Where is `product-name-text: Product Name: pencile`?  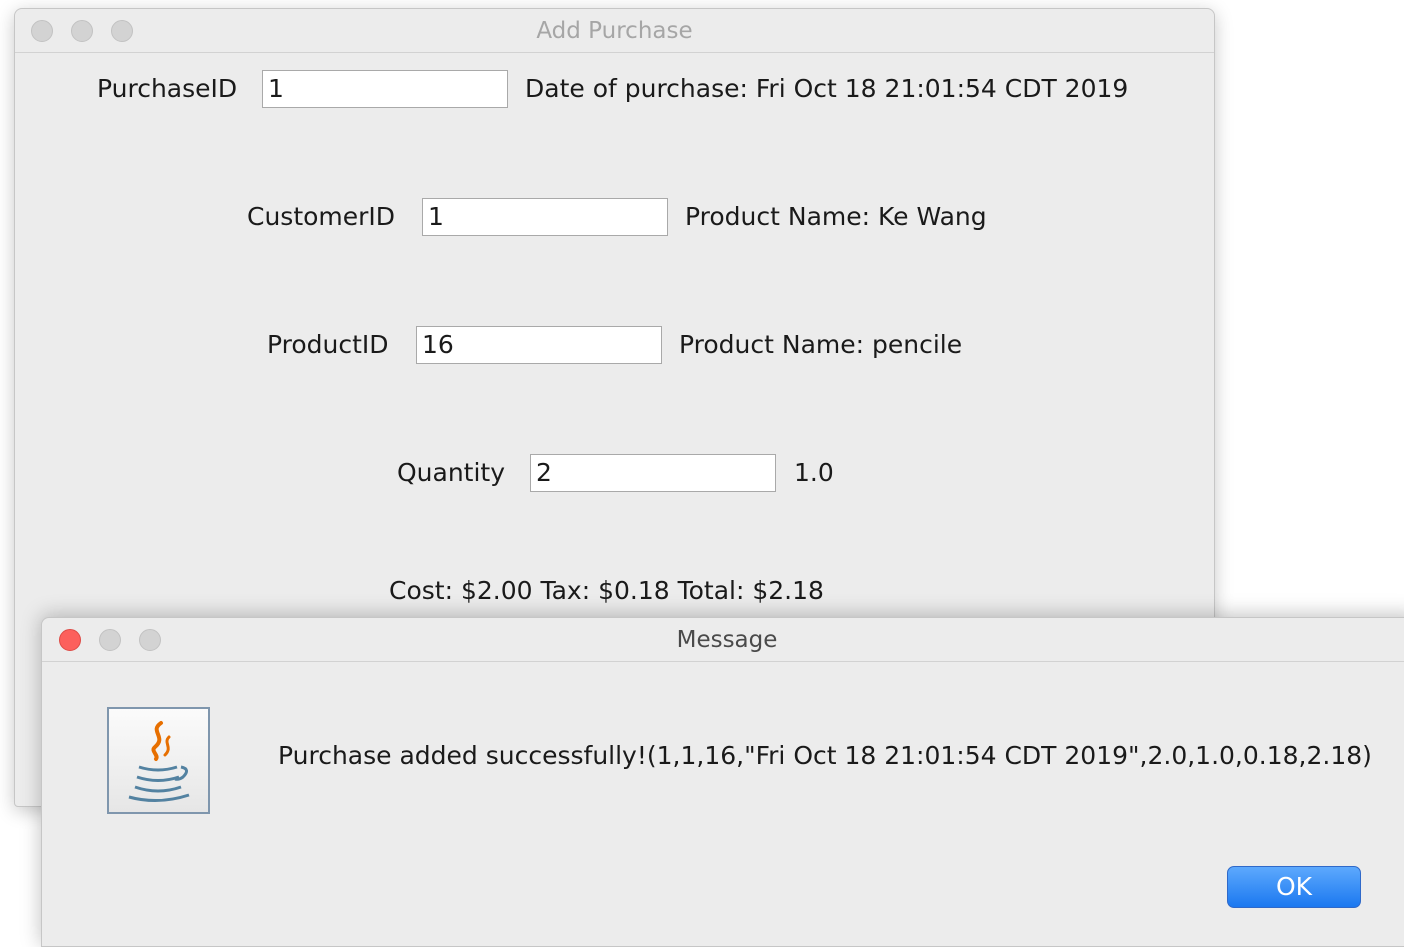 product-name-text: Product Name: pencile is located at coordinates (821, 344).